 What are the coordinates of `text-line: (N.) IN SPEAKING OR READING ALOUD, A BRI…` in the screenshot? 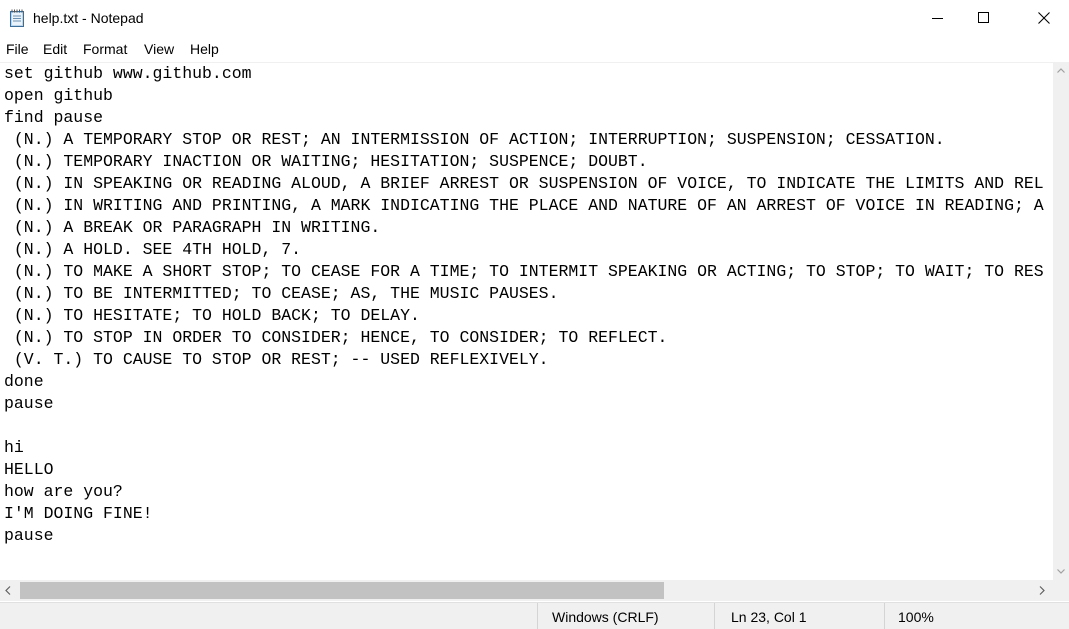 It's located at (524, 183).